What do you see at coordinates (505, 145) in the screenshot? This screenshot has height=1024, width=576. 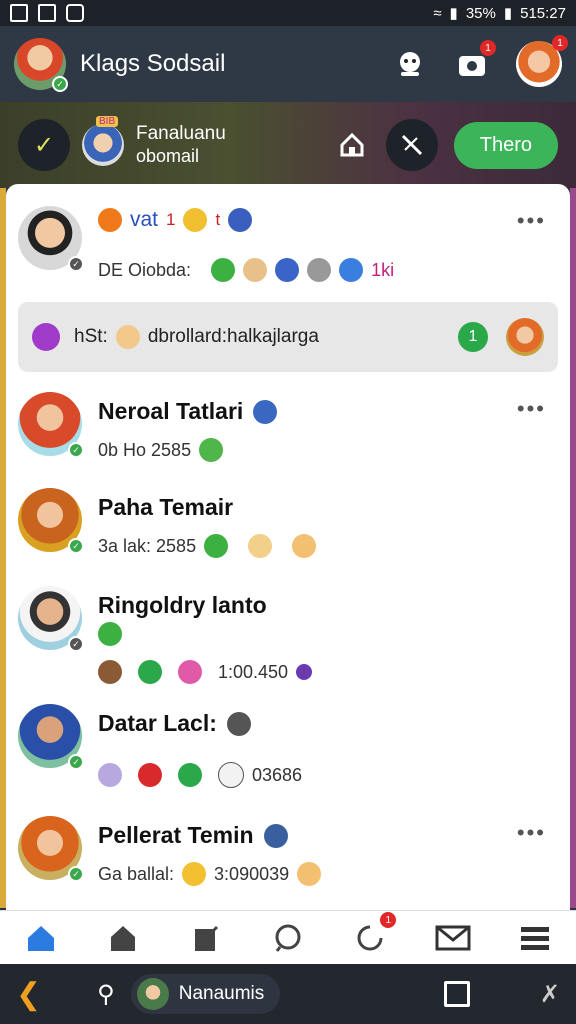 I see `action-button: Thero` at bounding box center [505, 145].